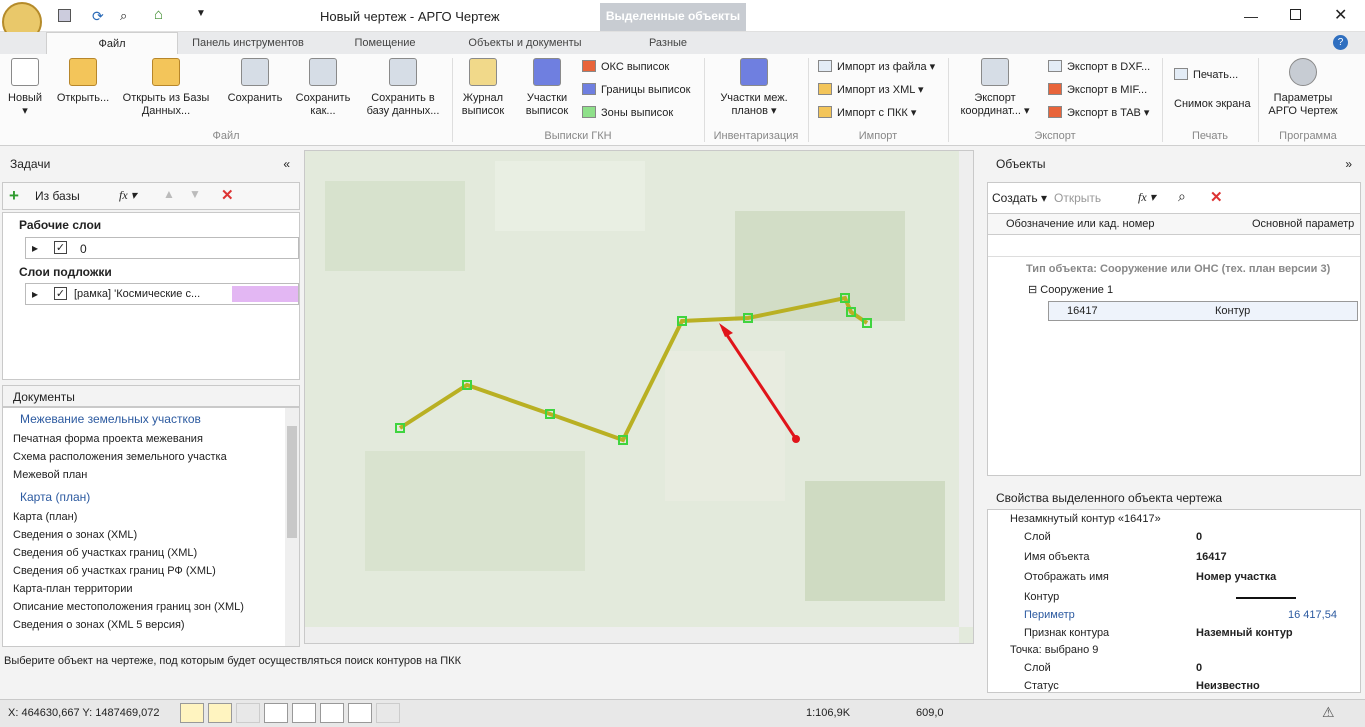  I want to click on refresh-icon: ⟳, so click(98, 16).